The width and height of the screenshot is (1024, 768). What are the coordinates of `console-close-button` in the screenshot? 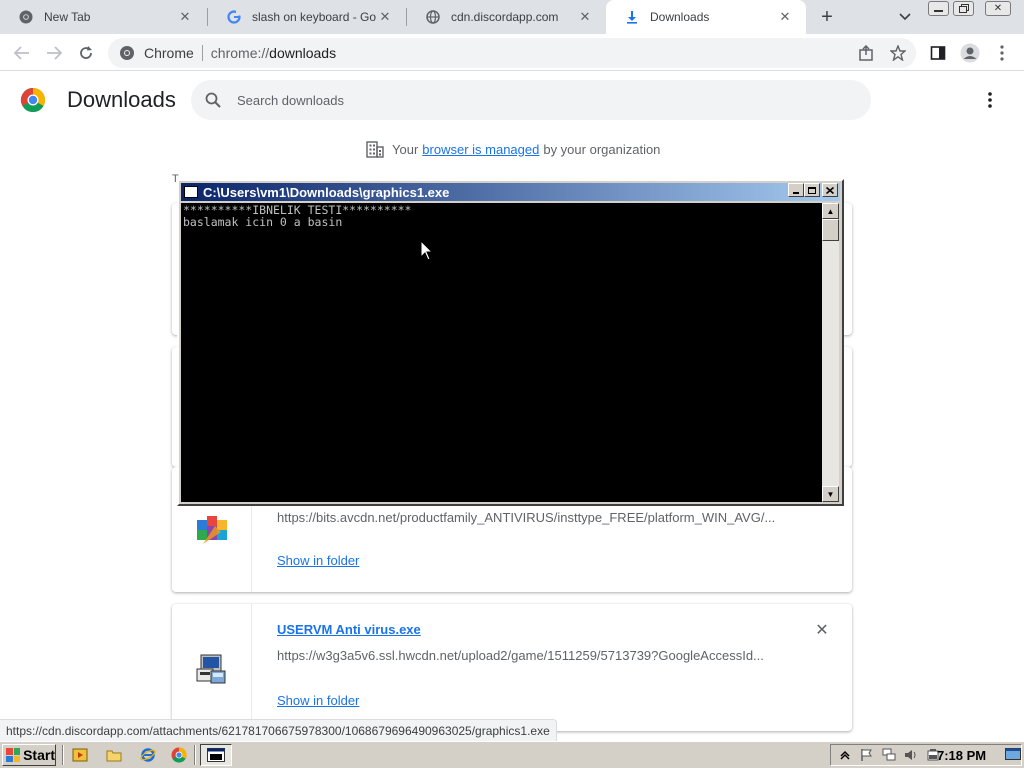 It's located at (830, 190).